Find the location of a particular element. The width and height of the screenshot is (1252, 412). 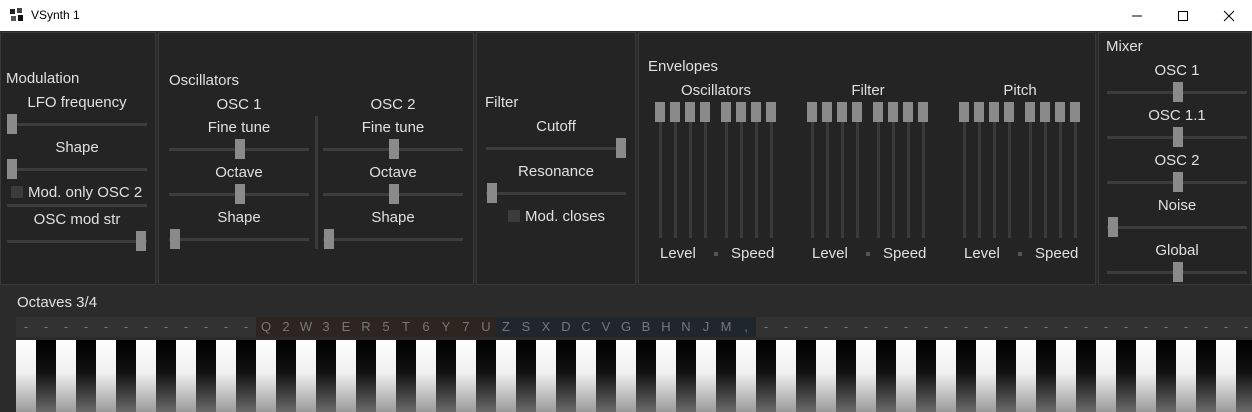

mixer-channel-slider is located at coordinates (1177, 227).